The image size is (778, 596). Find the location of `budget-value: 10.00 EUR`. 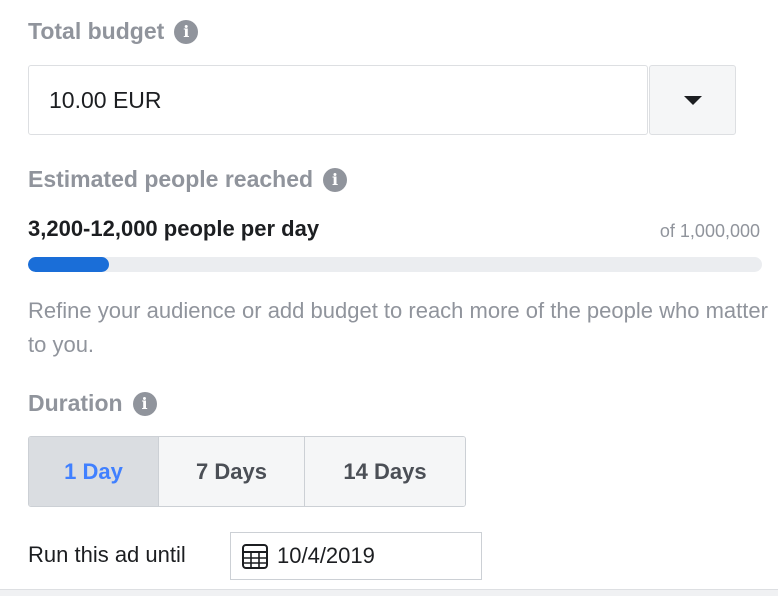

budget-value: 10.00 EUR is located at coordinates (105, 99).